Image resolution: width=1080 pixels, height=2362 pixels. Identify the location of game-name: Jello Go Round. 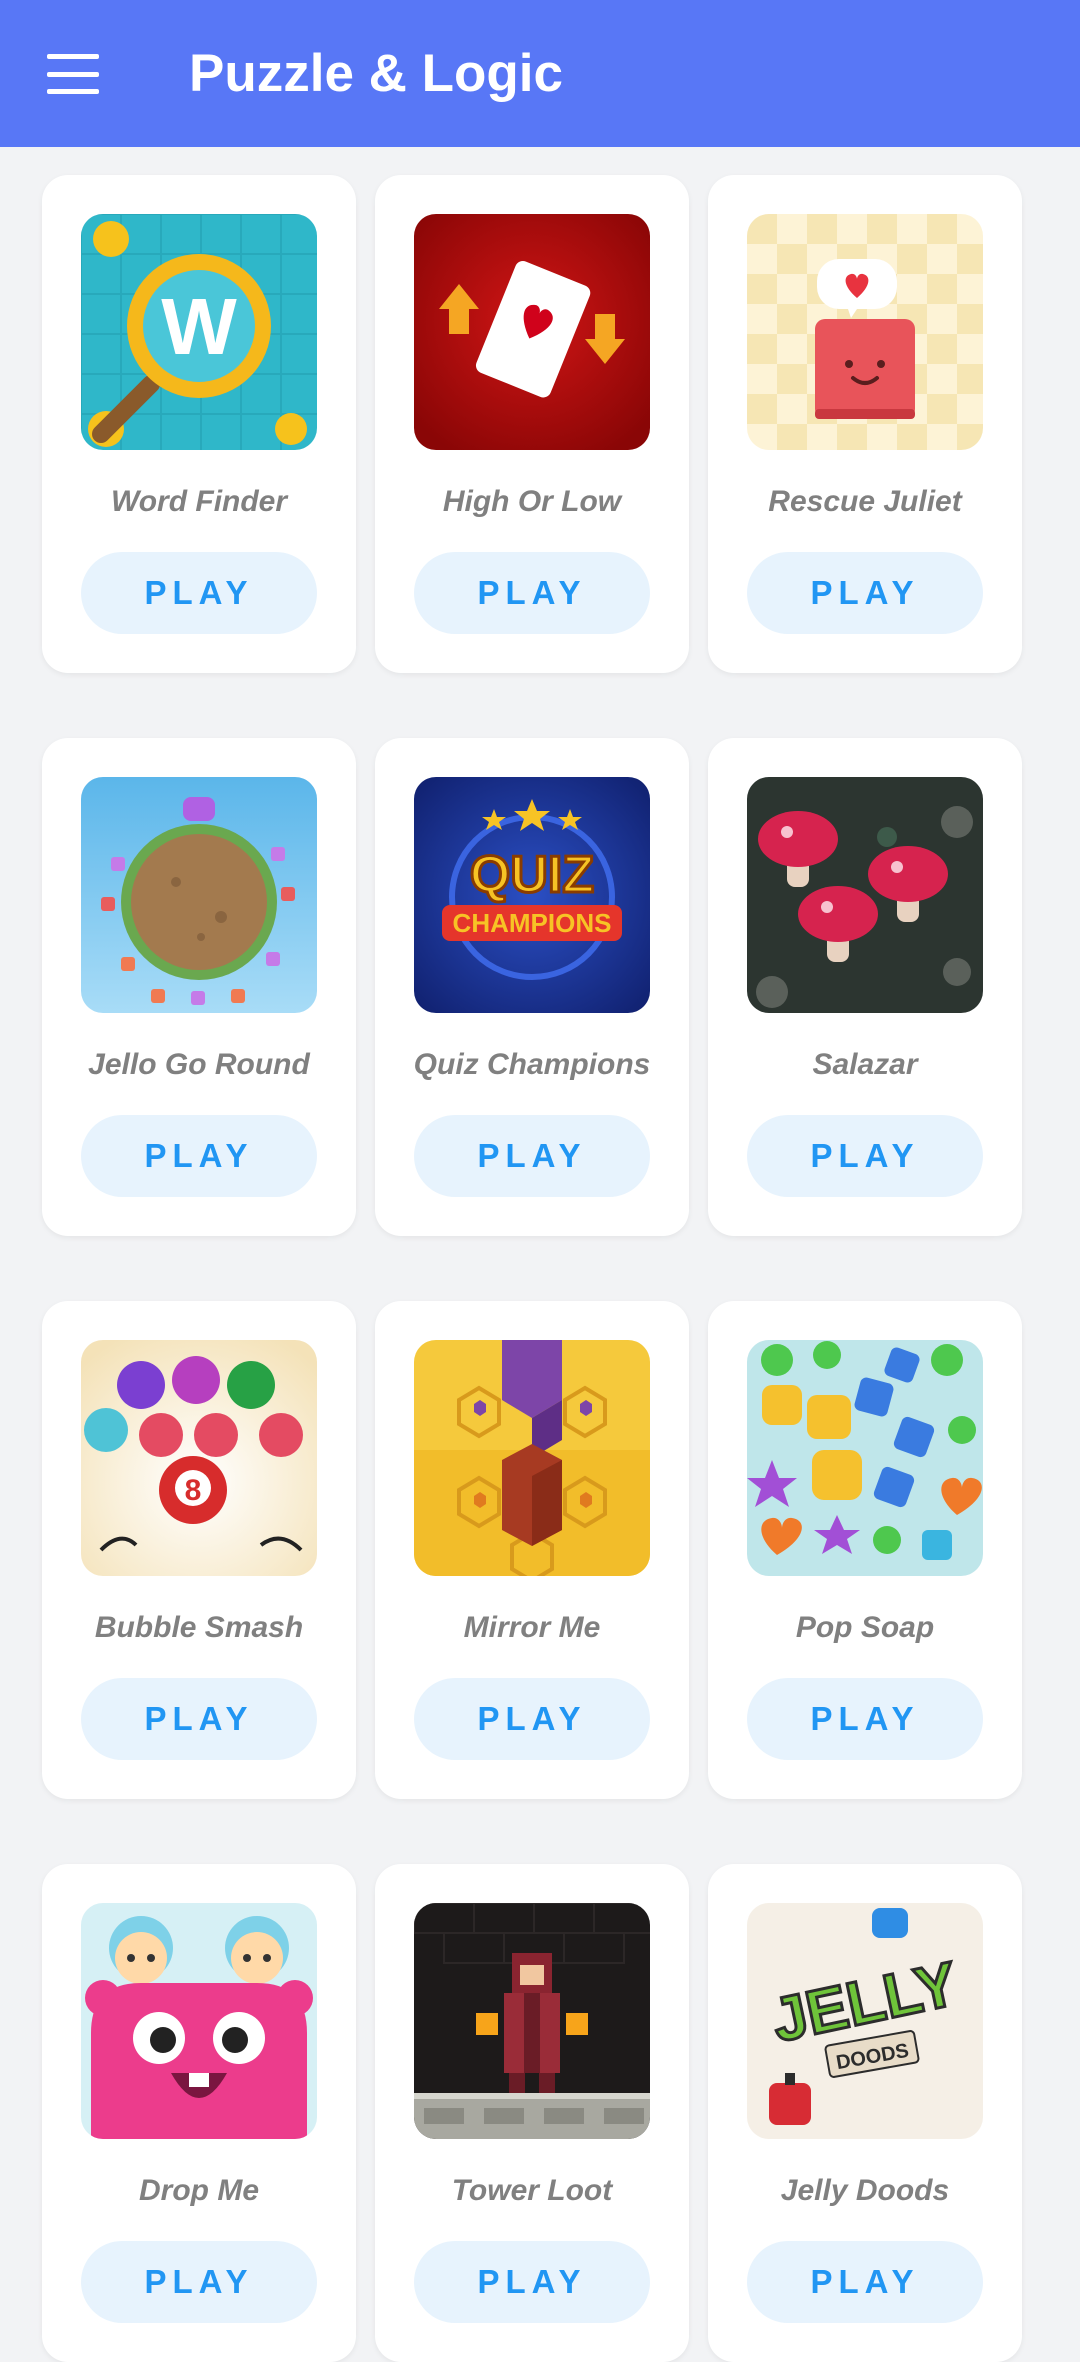
(199, 1064).